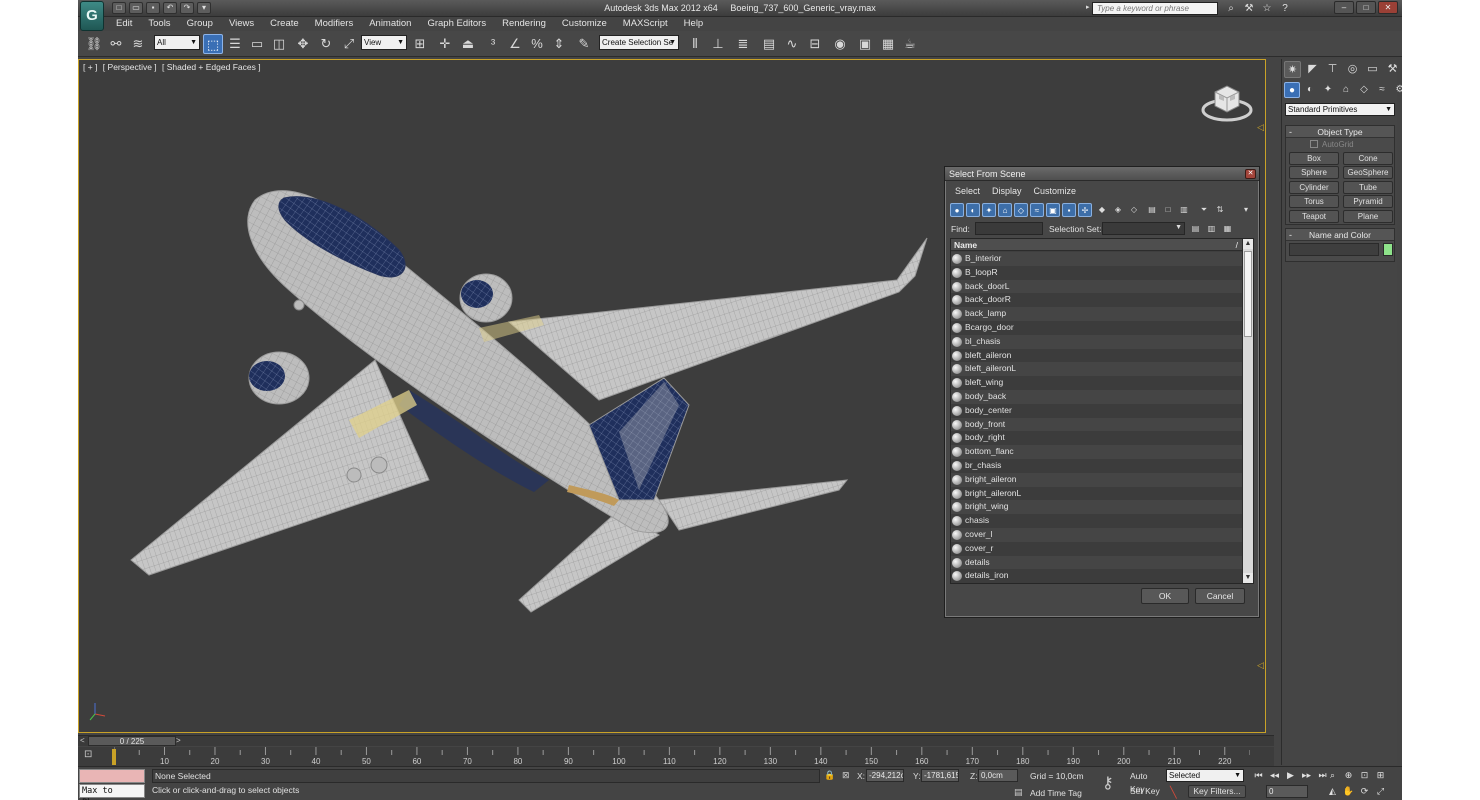 This screenshot has height=800, width=1480. What do you see at coordinates (973, 210) in the screenshot?
I see `display-shapes-icon: ◐` at bounding box center [973, 210].